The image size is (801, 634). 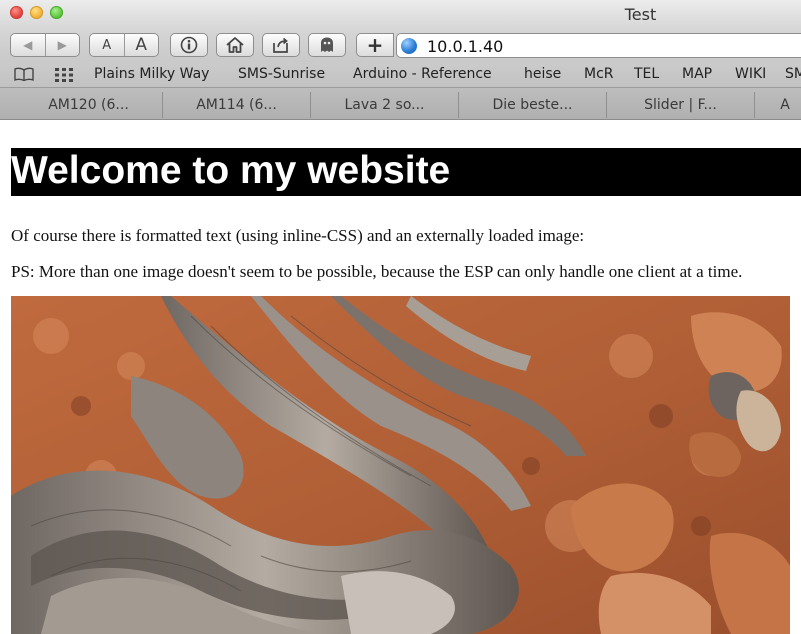 What do you see at coordinates (542, 74) in the screenshot?
I see `bookmark-item: heise` at bounding box center [542, 74].